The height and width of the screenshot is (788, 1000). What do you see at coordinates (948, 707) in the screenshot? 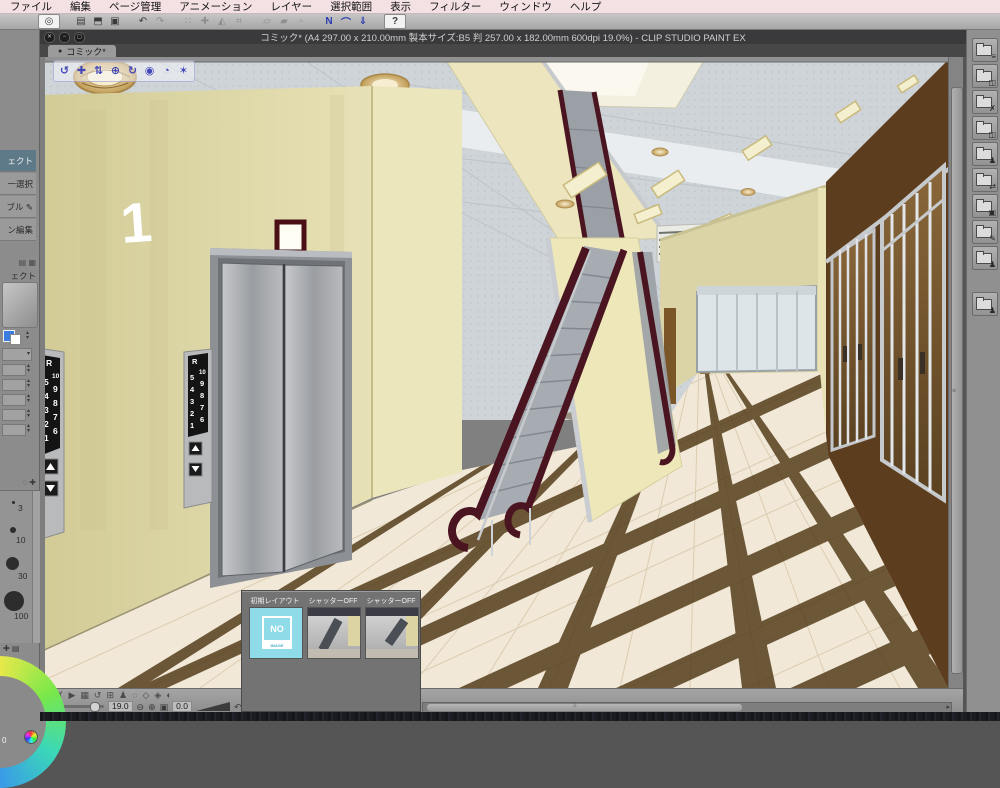
I see `hscroll-arrow-icon: ▸` at bounding box center [948, 707].